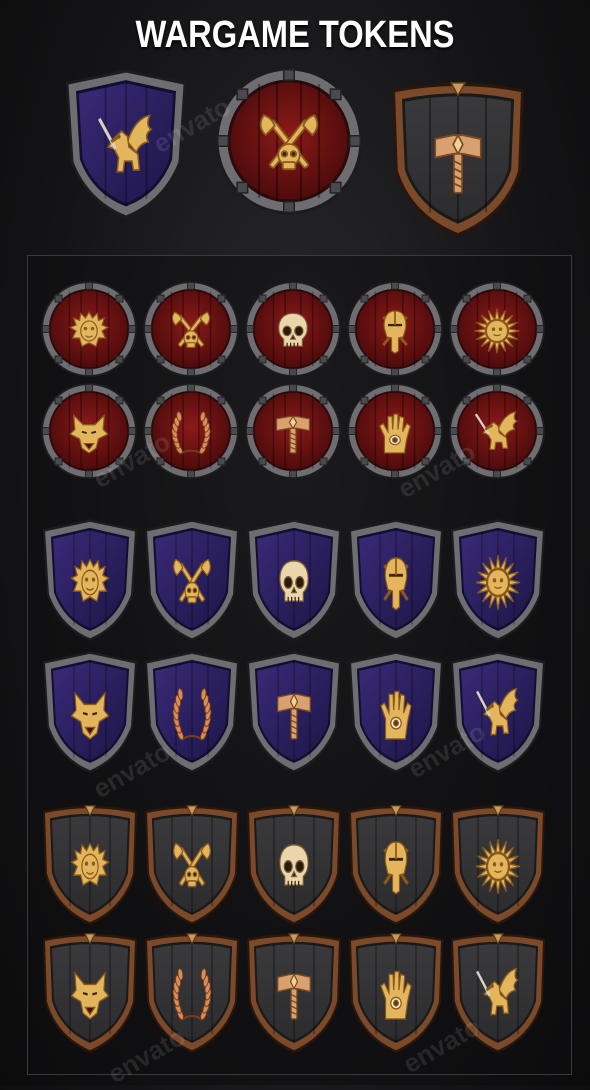  What do you see at coordinates (89, 329) in the screenshot?
I see `token-red-round-lion` at bounding box center [89, 329].